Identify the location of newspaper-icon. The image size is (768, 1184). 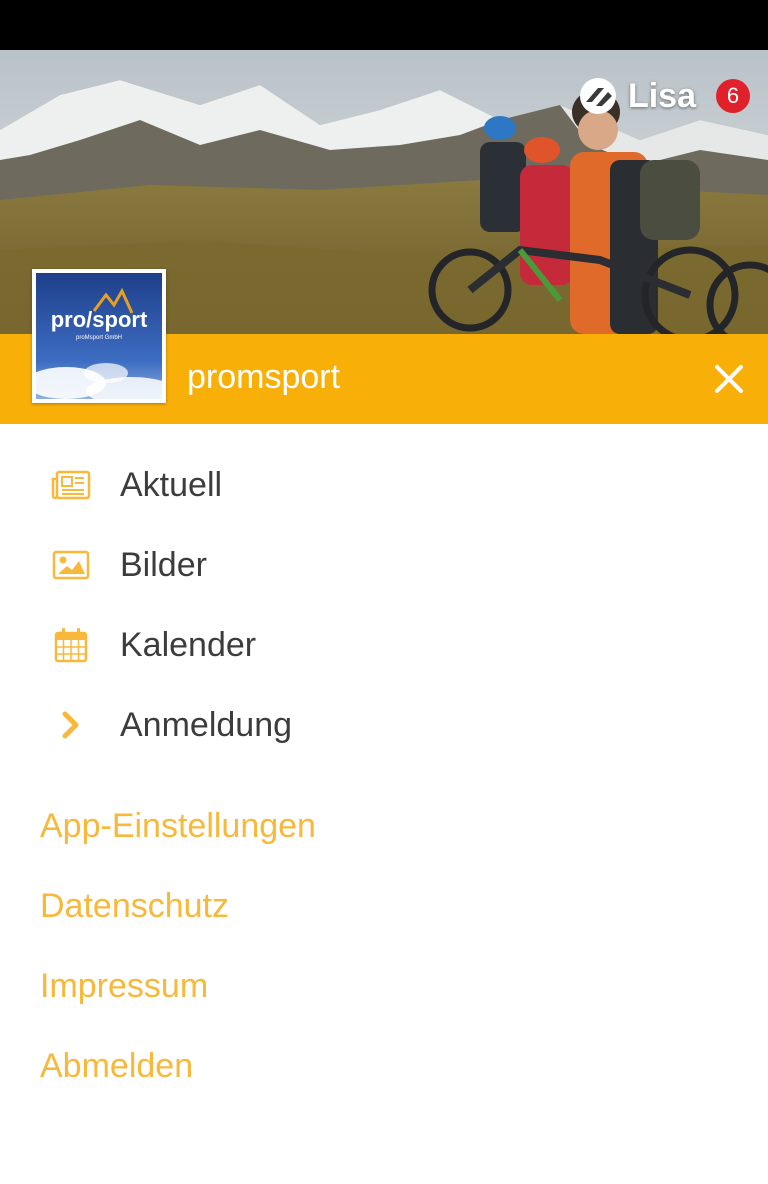
(71, 485).